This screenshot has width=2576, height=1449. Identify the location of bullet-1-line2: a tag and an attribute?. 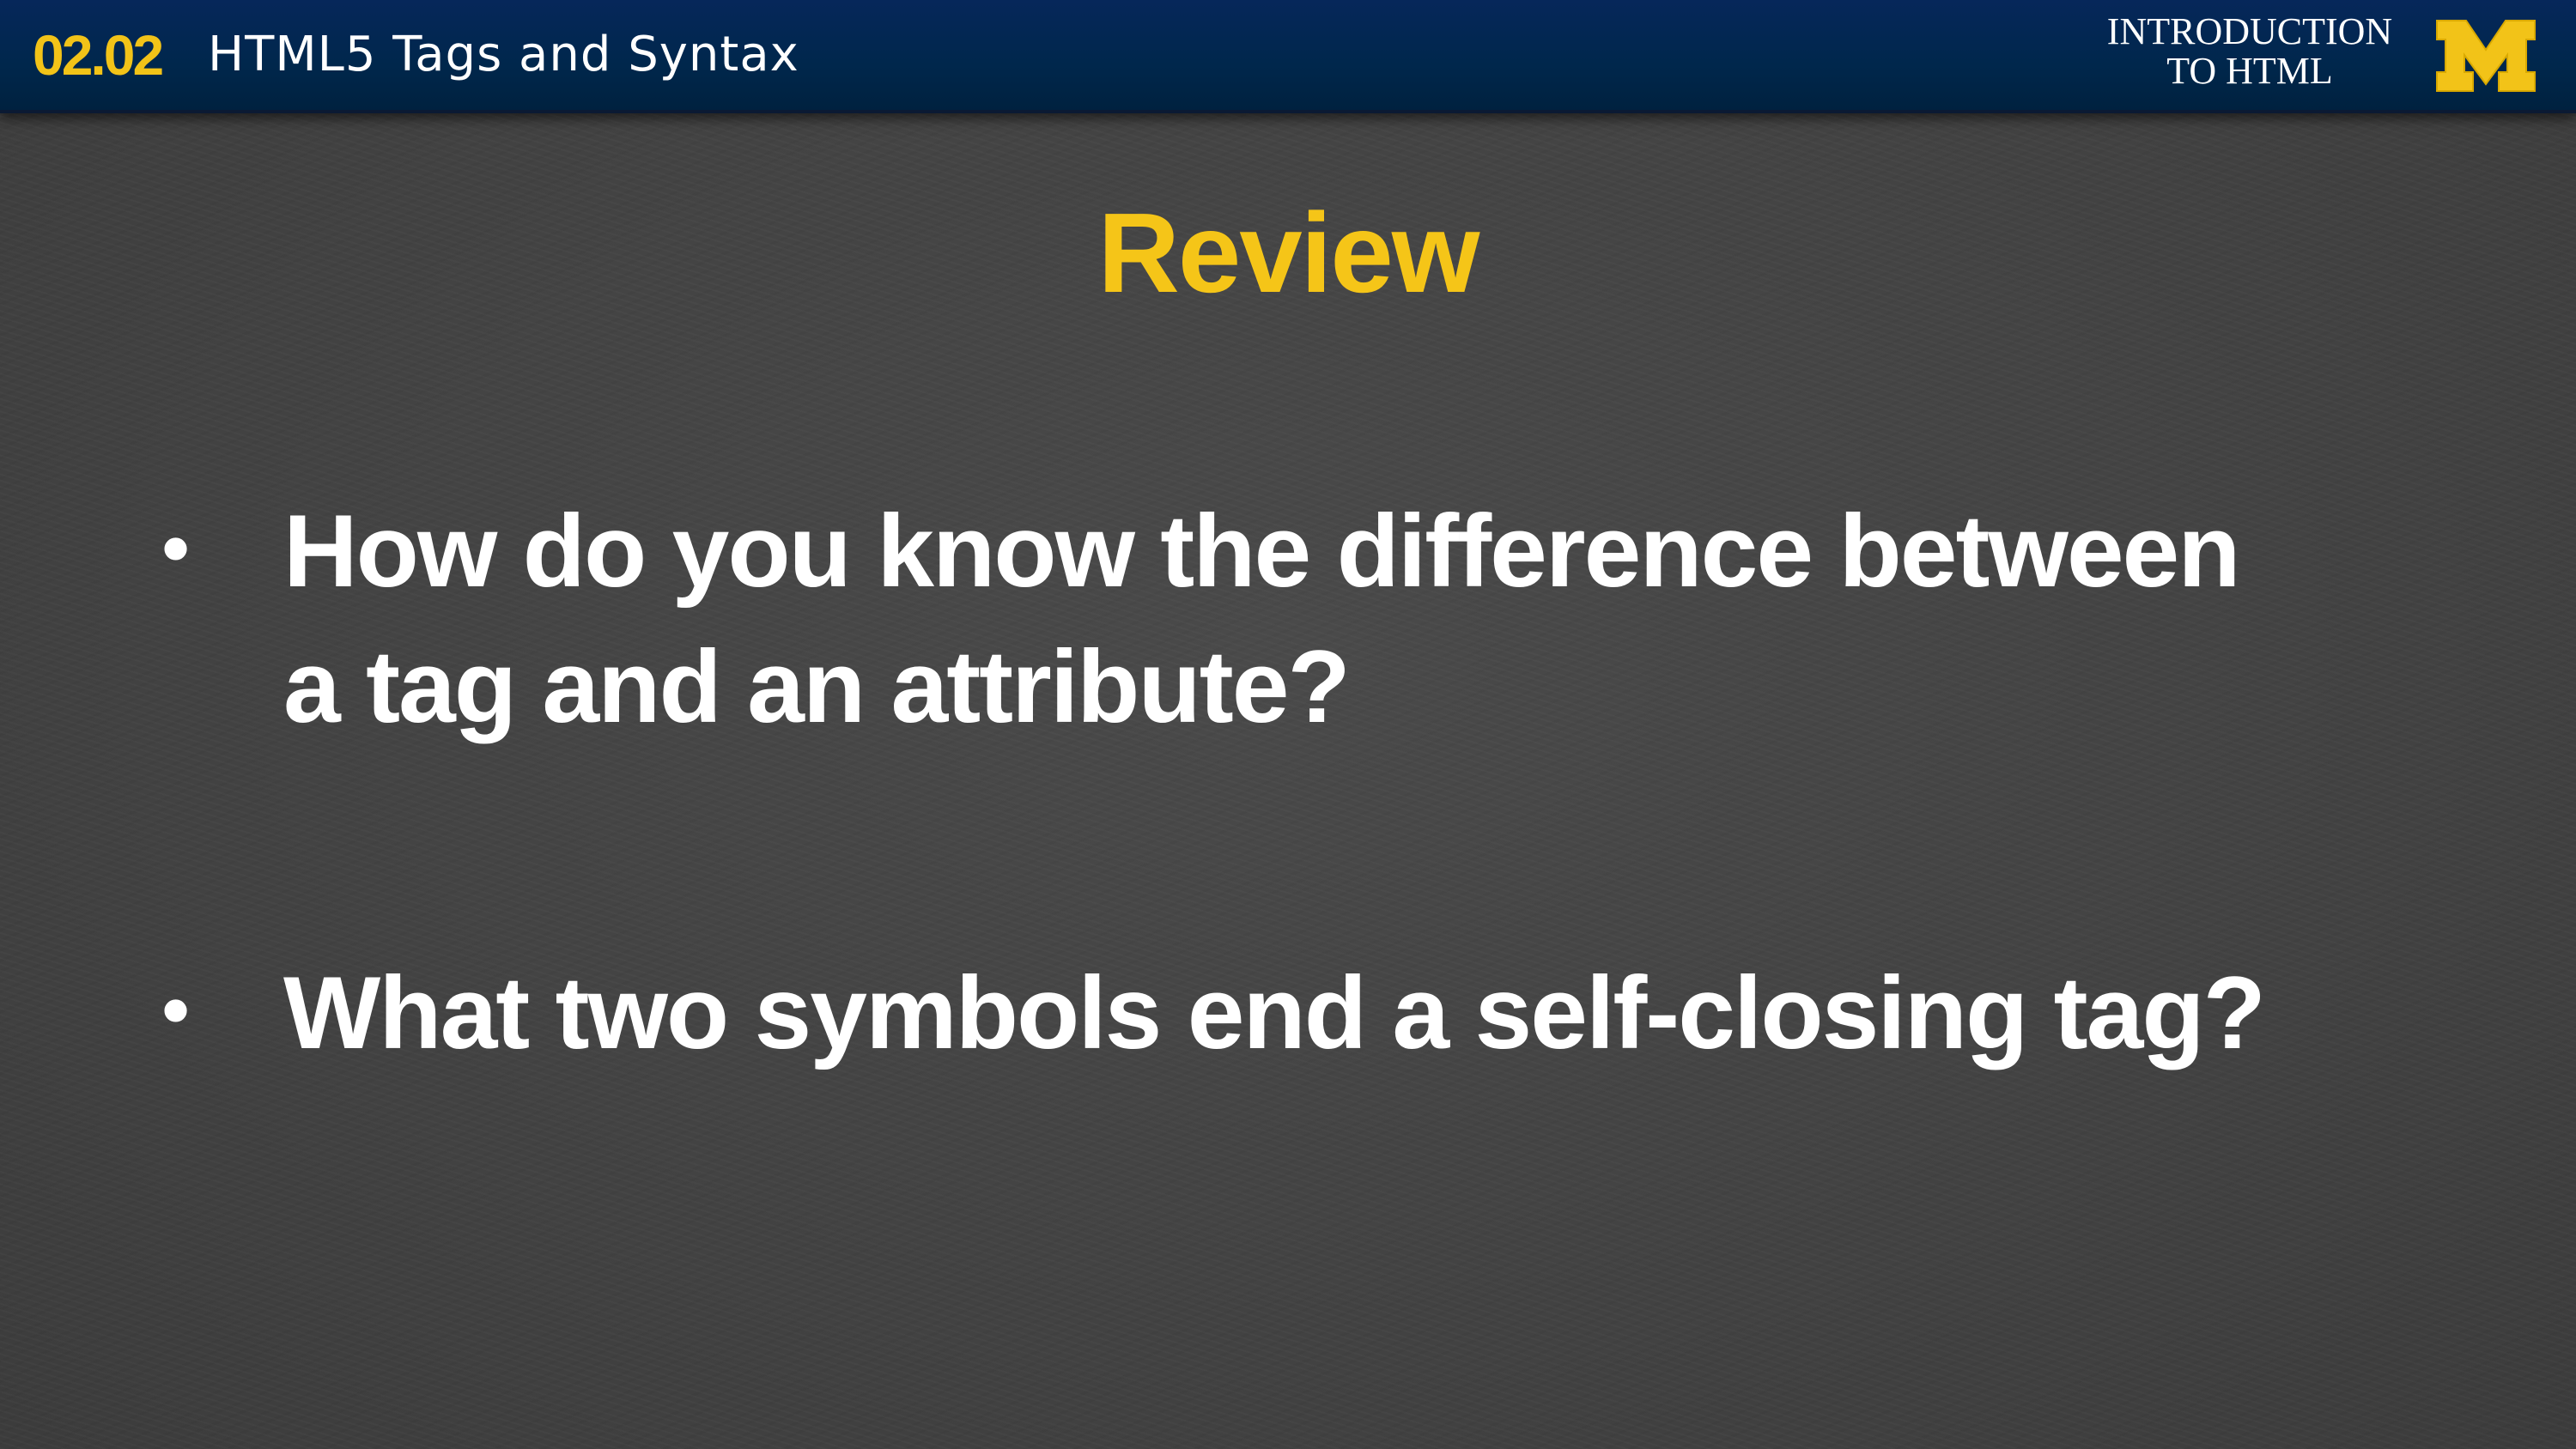
(817, 686).